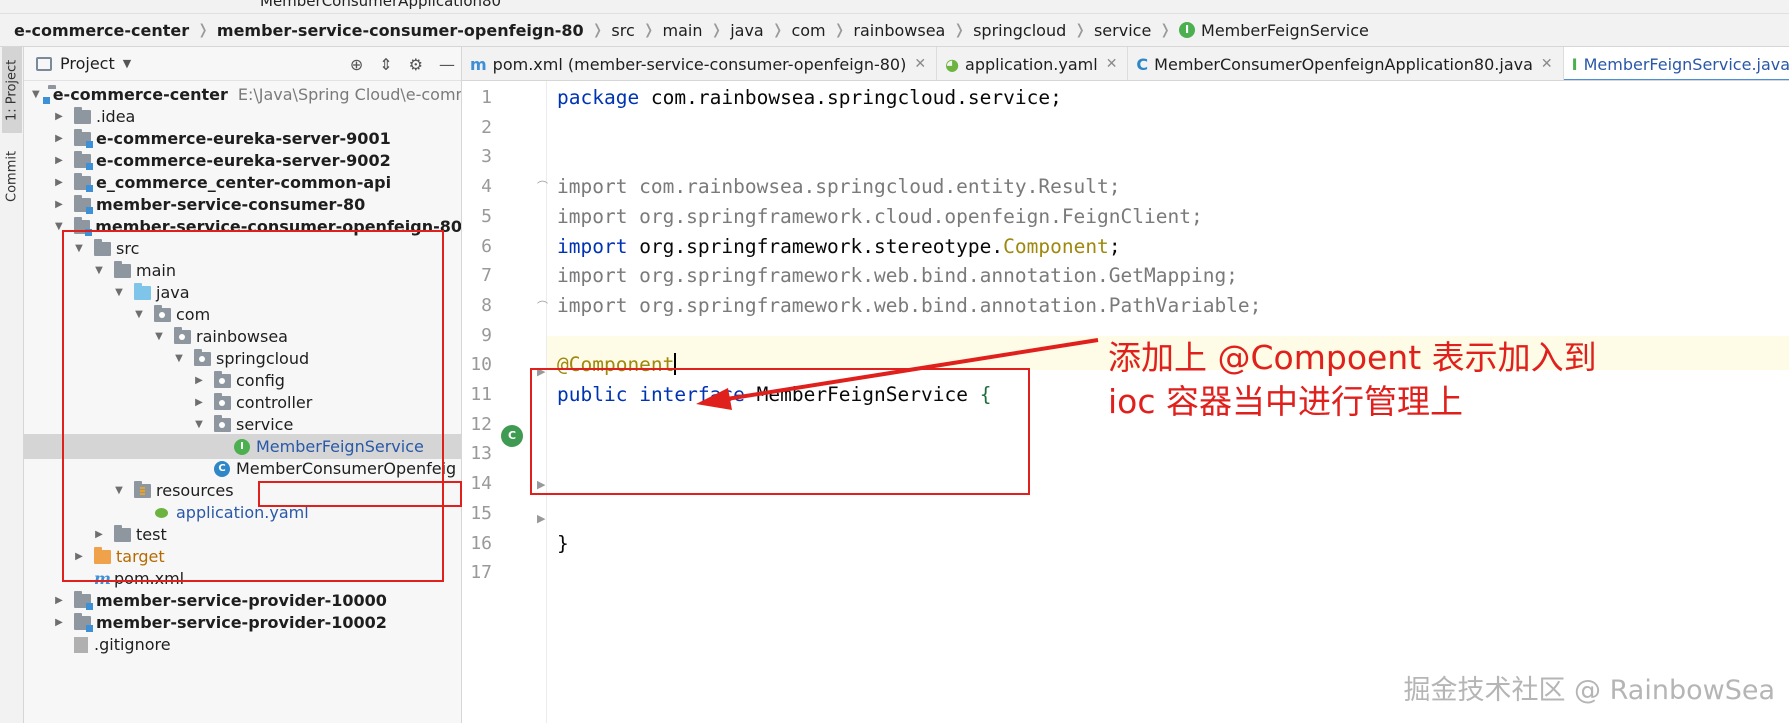 Image resolution: width=1789 pixels, height=723 pixels. I want to click on line-number: 2, so click(486, 127).